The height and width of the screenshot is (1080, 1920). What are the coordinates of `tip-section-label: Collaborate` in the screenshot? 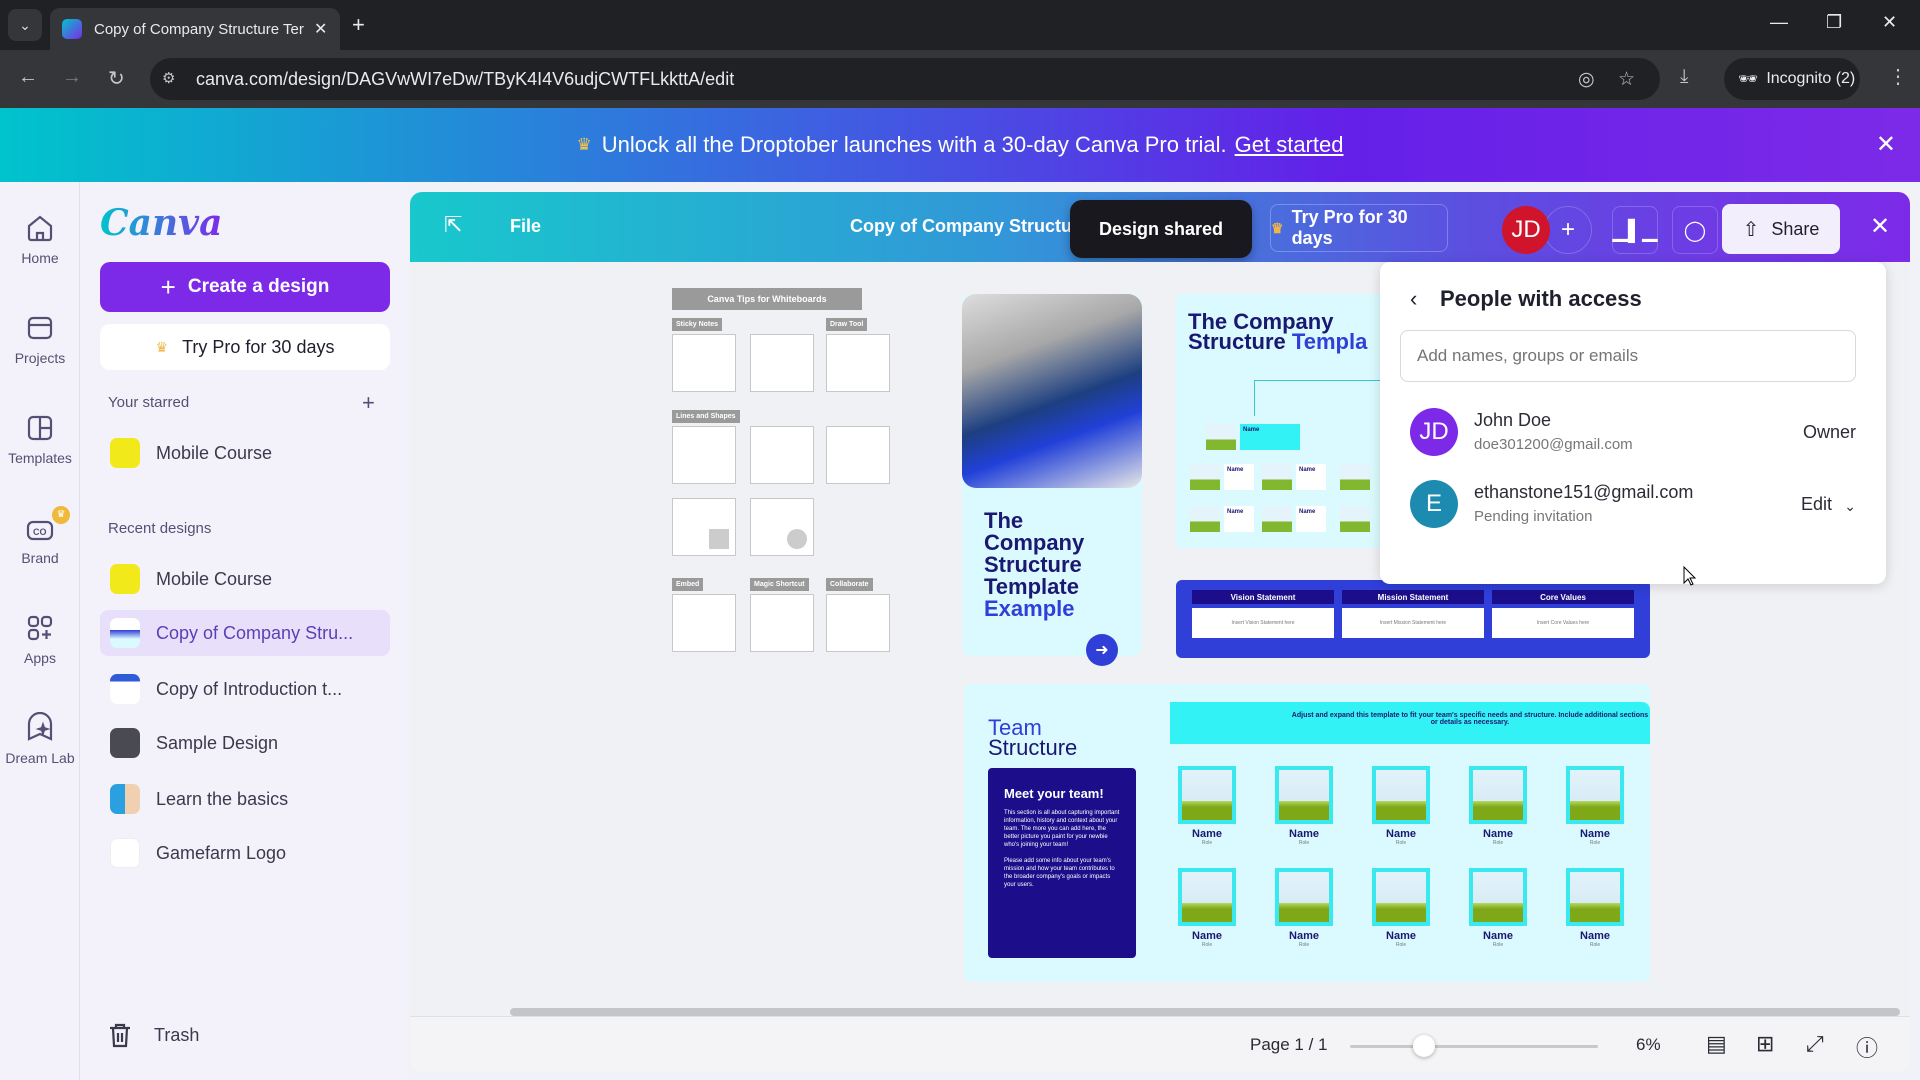 It's located at (849, 584).